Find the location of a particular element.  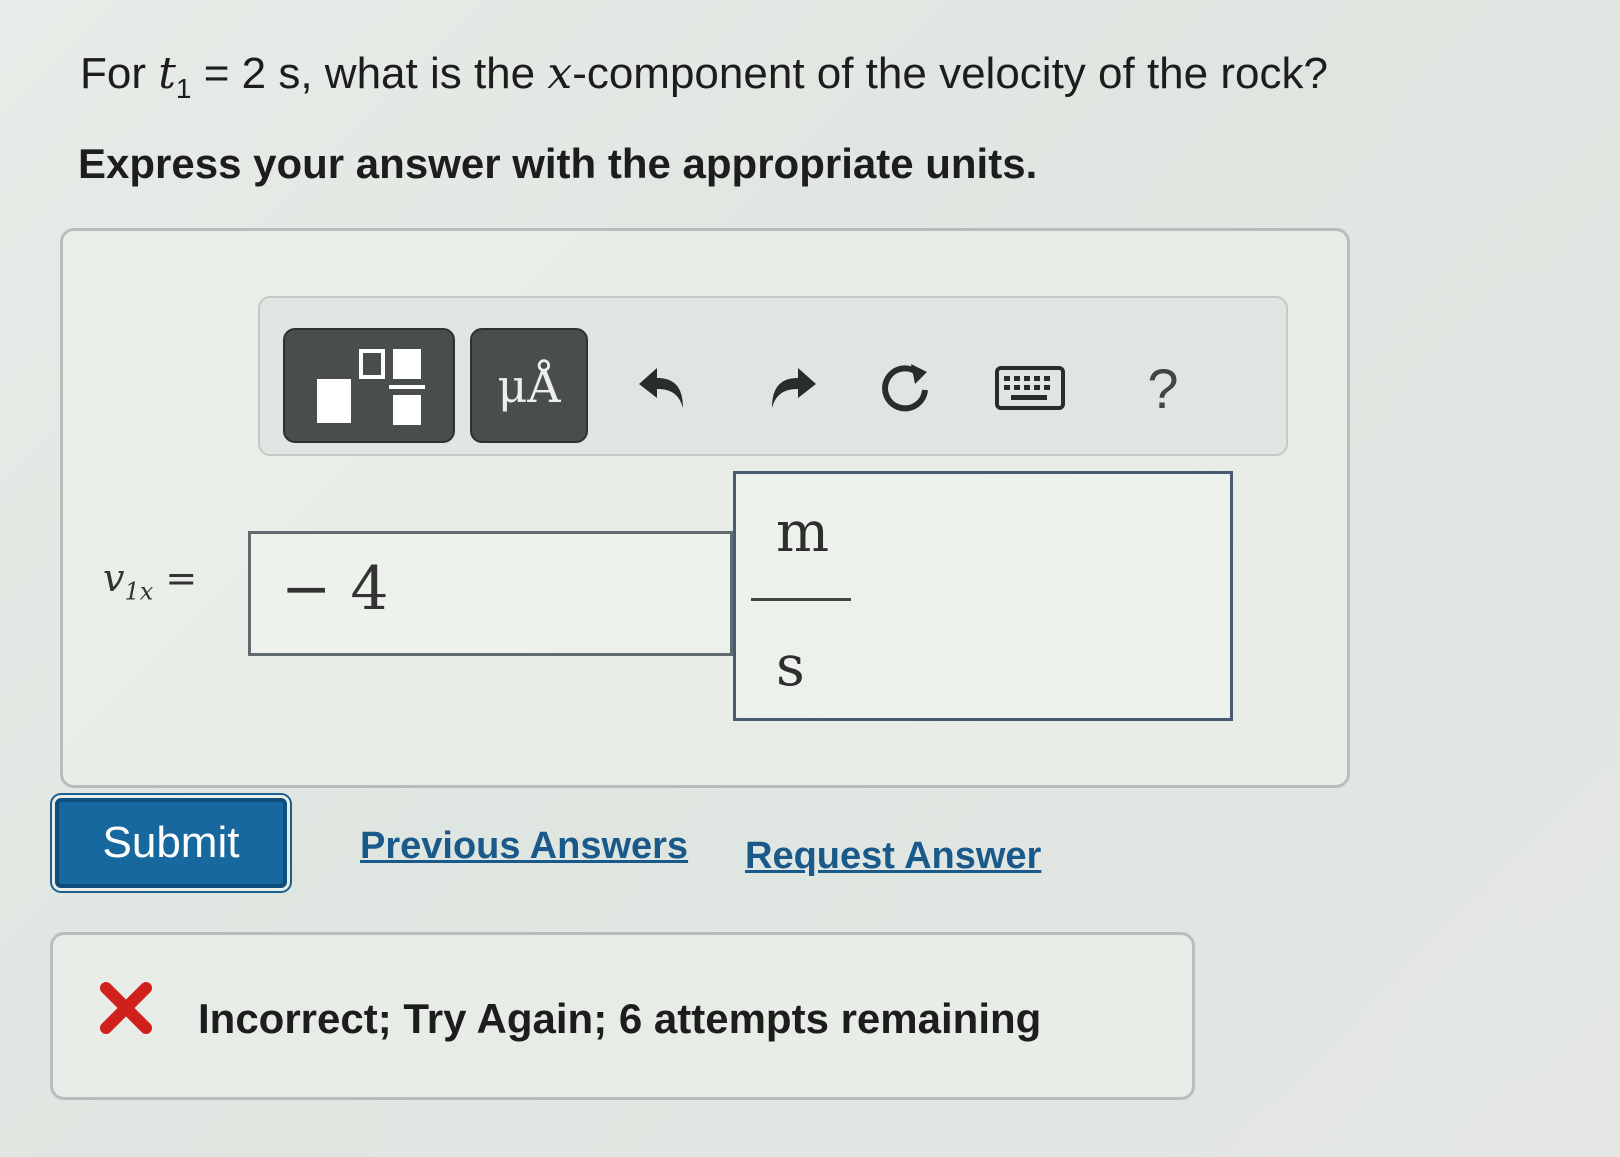

var-x: x is located at coordinates (560, 73).